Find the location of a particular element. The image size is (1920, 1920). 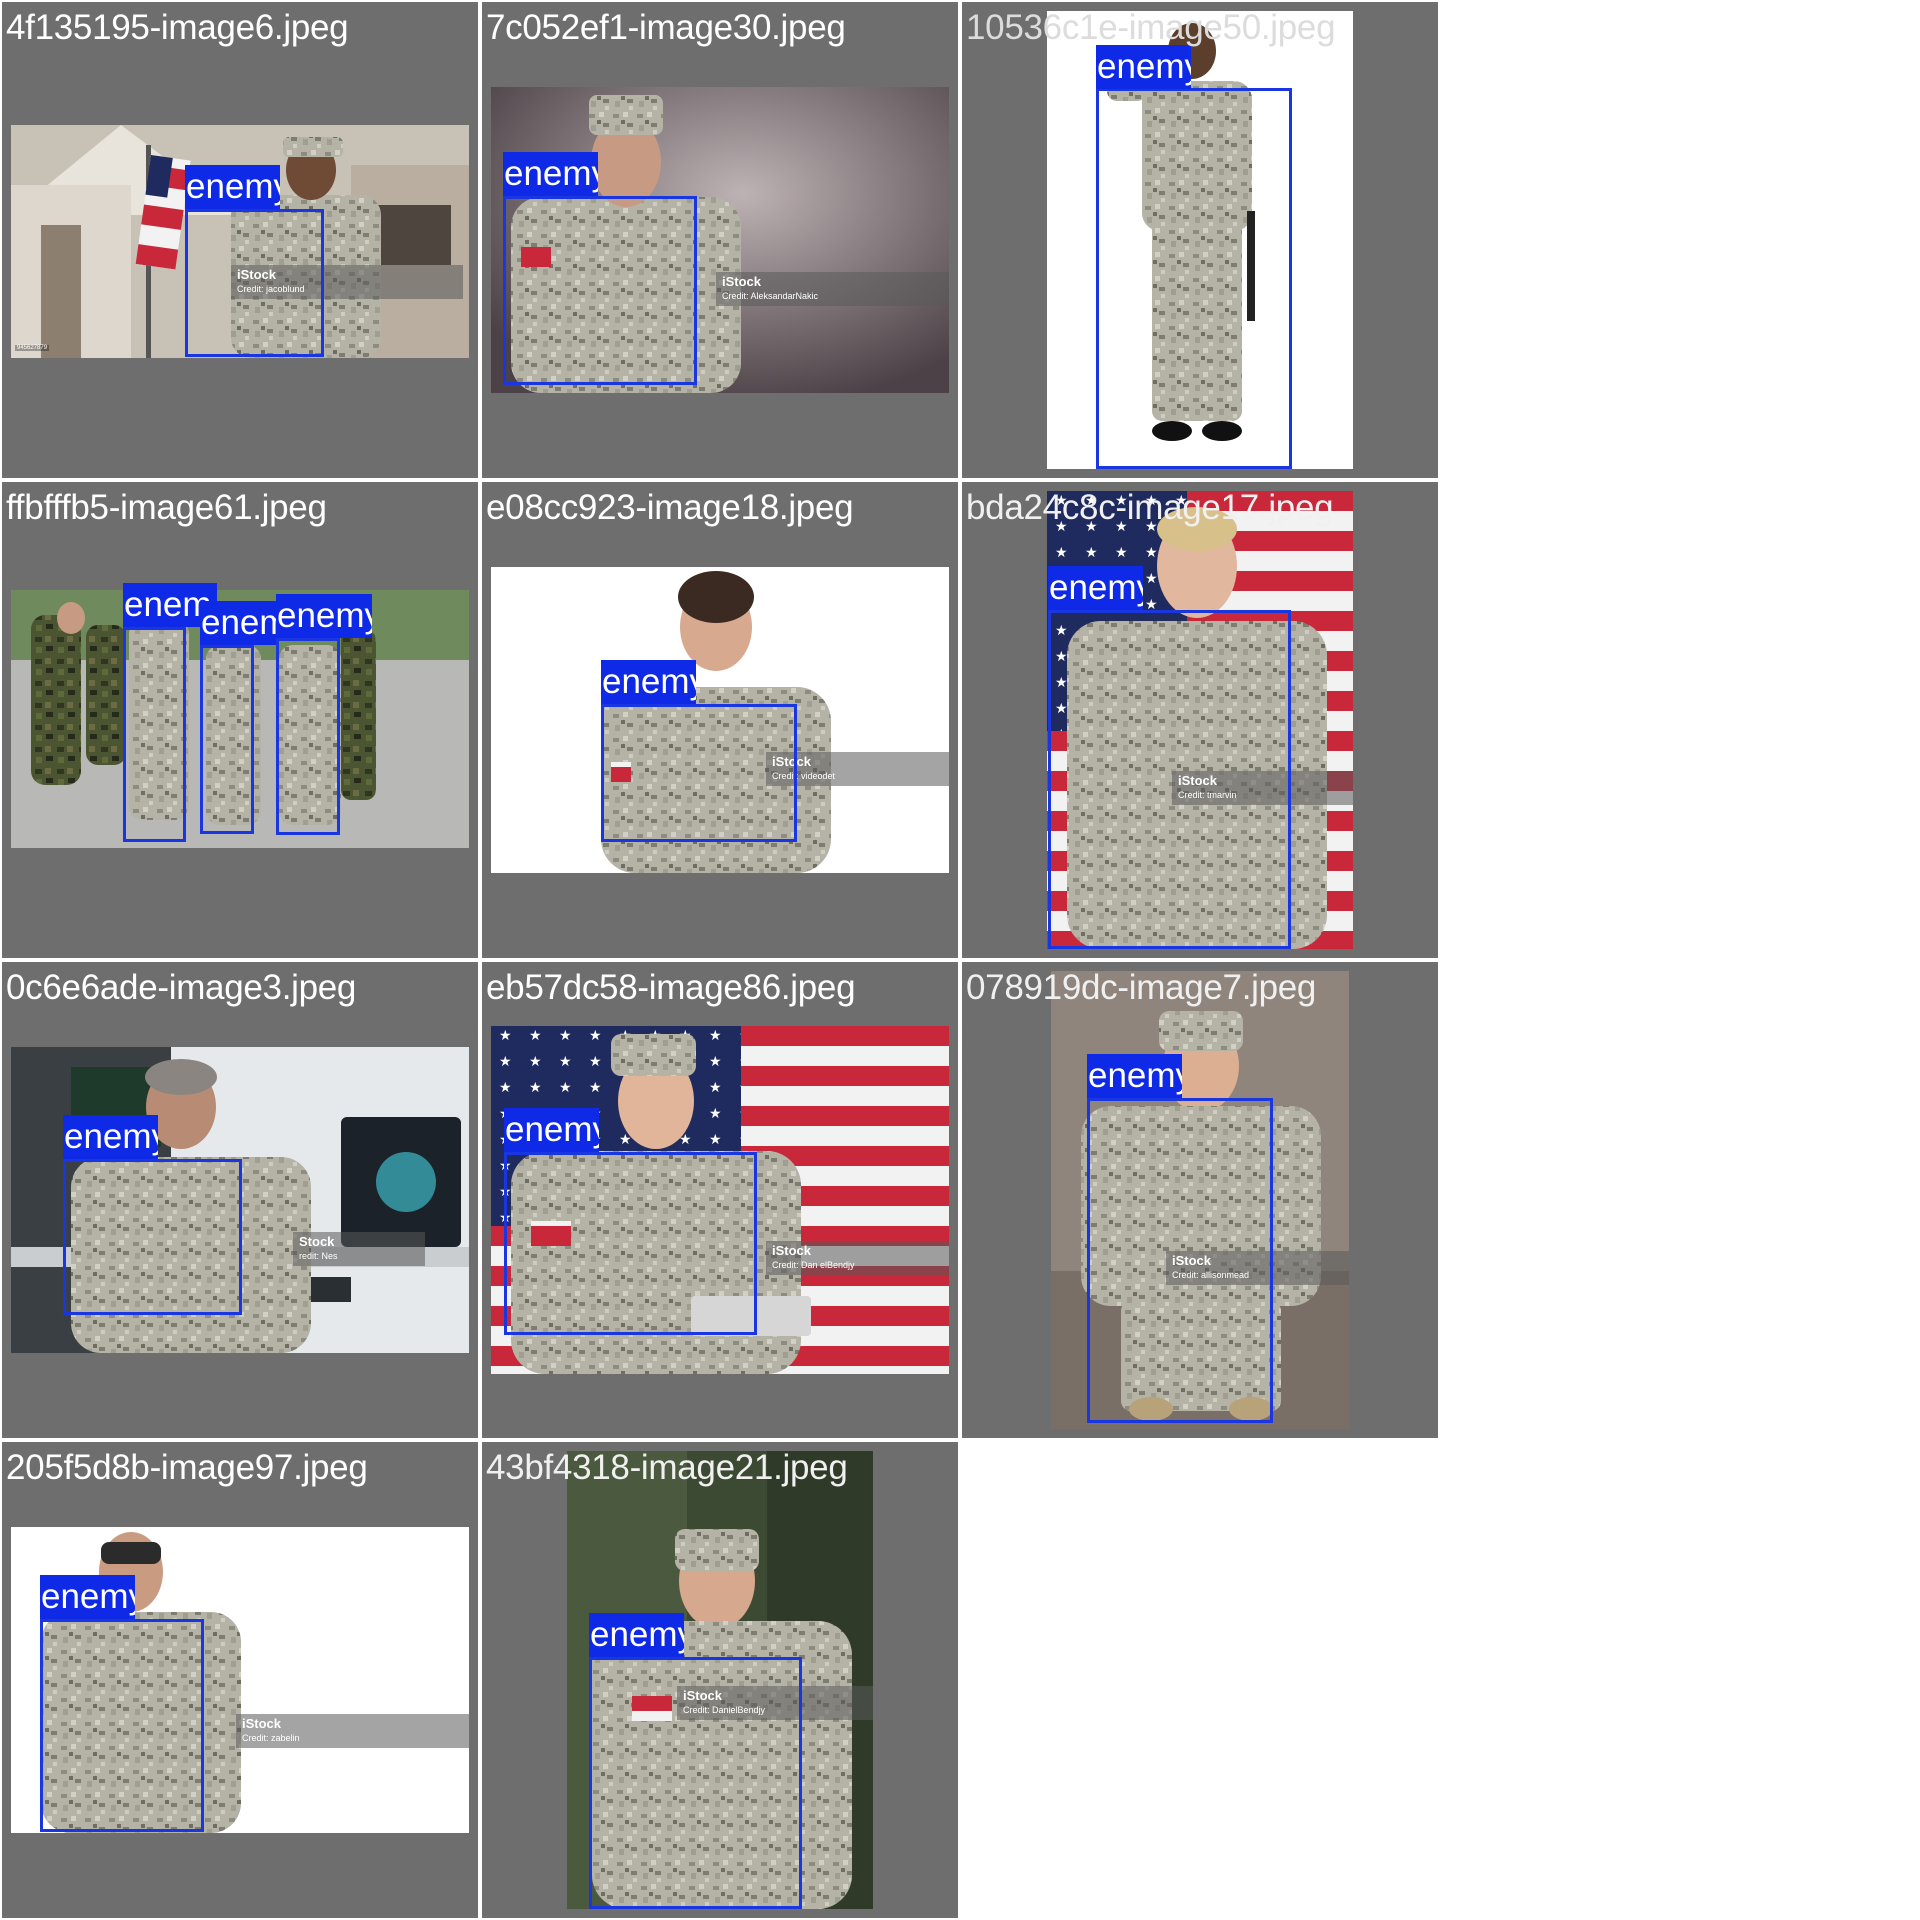

image-filename: 205f5d8b-image97.jpeg is located at coordinates (187, 1467).